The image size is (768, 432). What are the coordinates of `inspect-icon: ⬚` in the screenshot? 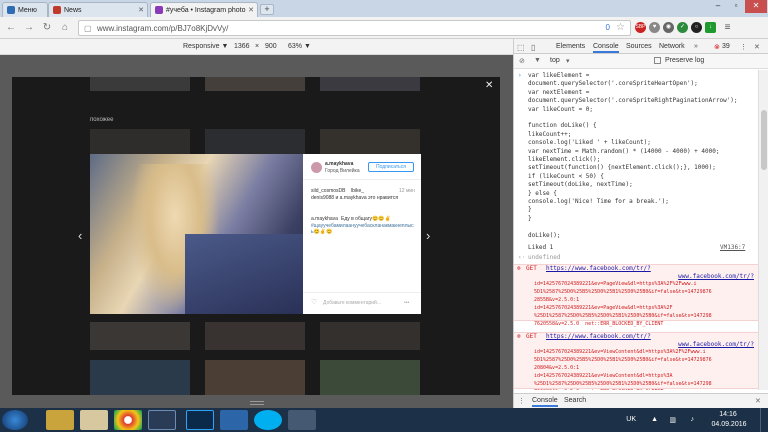 It's located at (521, 47).